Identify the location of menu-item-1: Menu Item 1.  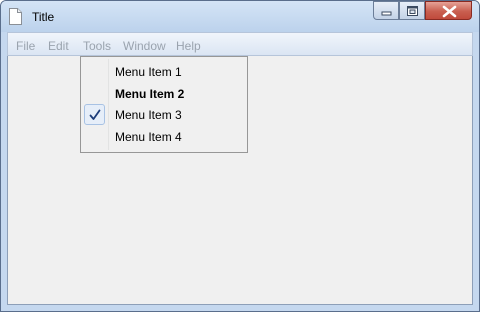
(164, 71).